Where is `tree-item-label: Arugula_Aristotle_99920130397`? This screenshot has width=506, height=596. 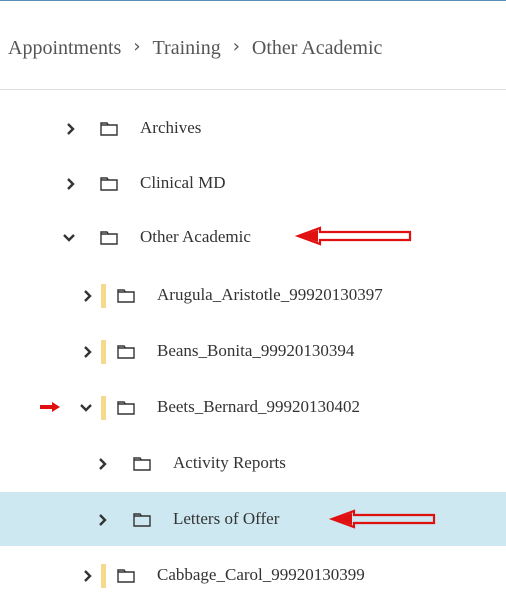
tree-item-label: Arugula_Aristotle_99920130397 is located at coordinates (270, 294).